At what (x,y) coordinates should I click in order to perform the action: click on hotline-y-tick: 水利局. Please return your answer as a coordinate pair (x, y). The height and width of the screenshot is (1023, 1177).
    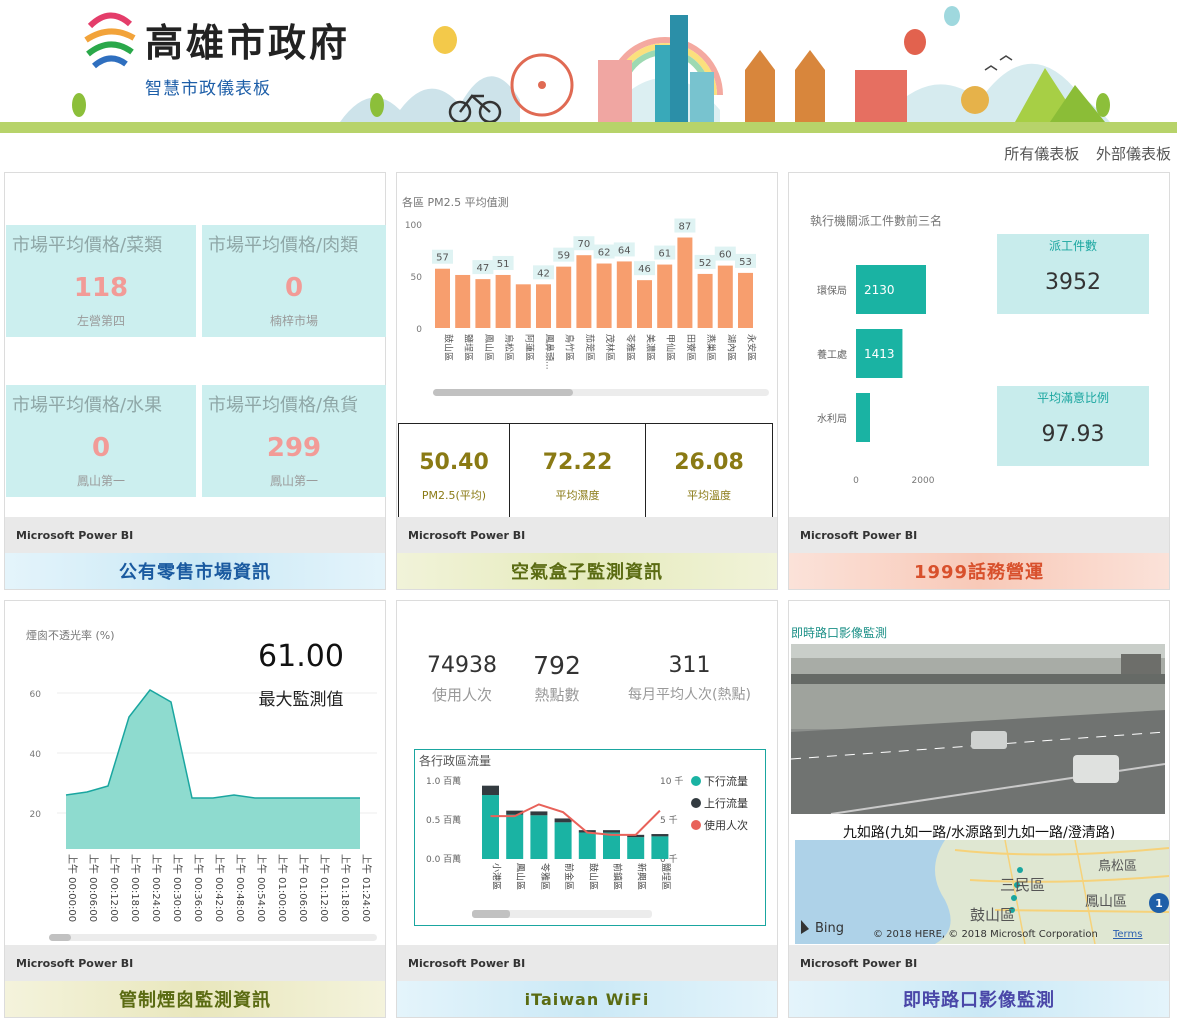
    Looking at the image, I should click on (832, 419).